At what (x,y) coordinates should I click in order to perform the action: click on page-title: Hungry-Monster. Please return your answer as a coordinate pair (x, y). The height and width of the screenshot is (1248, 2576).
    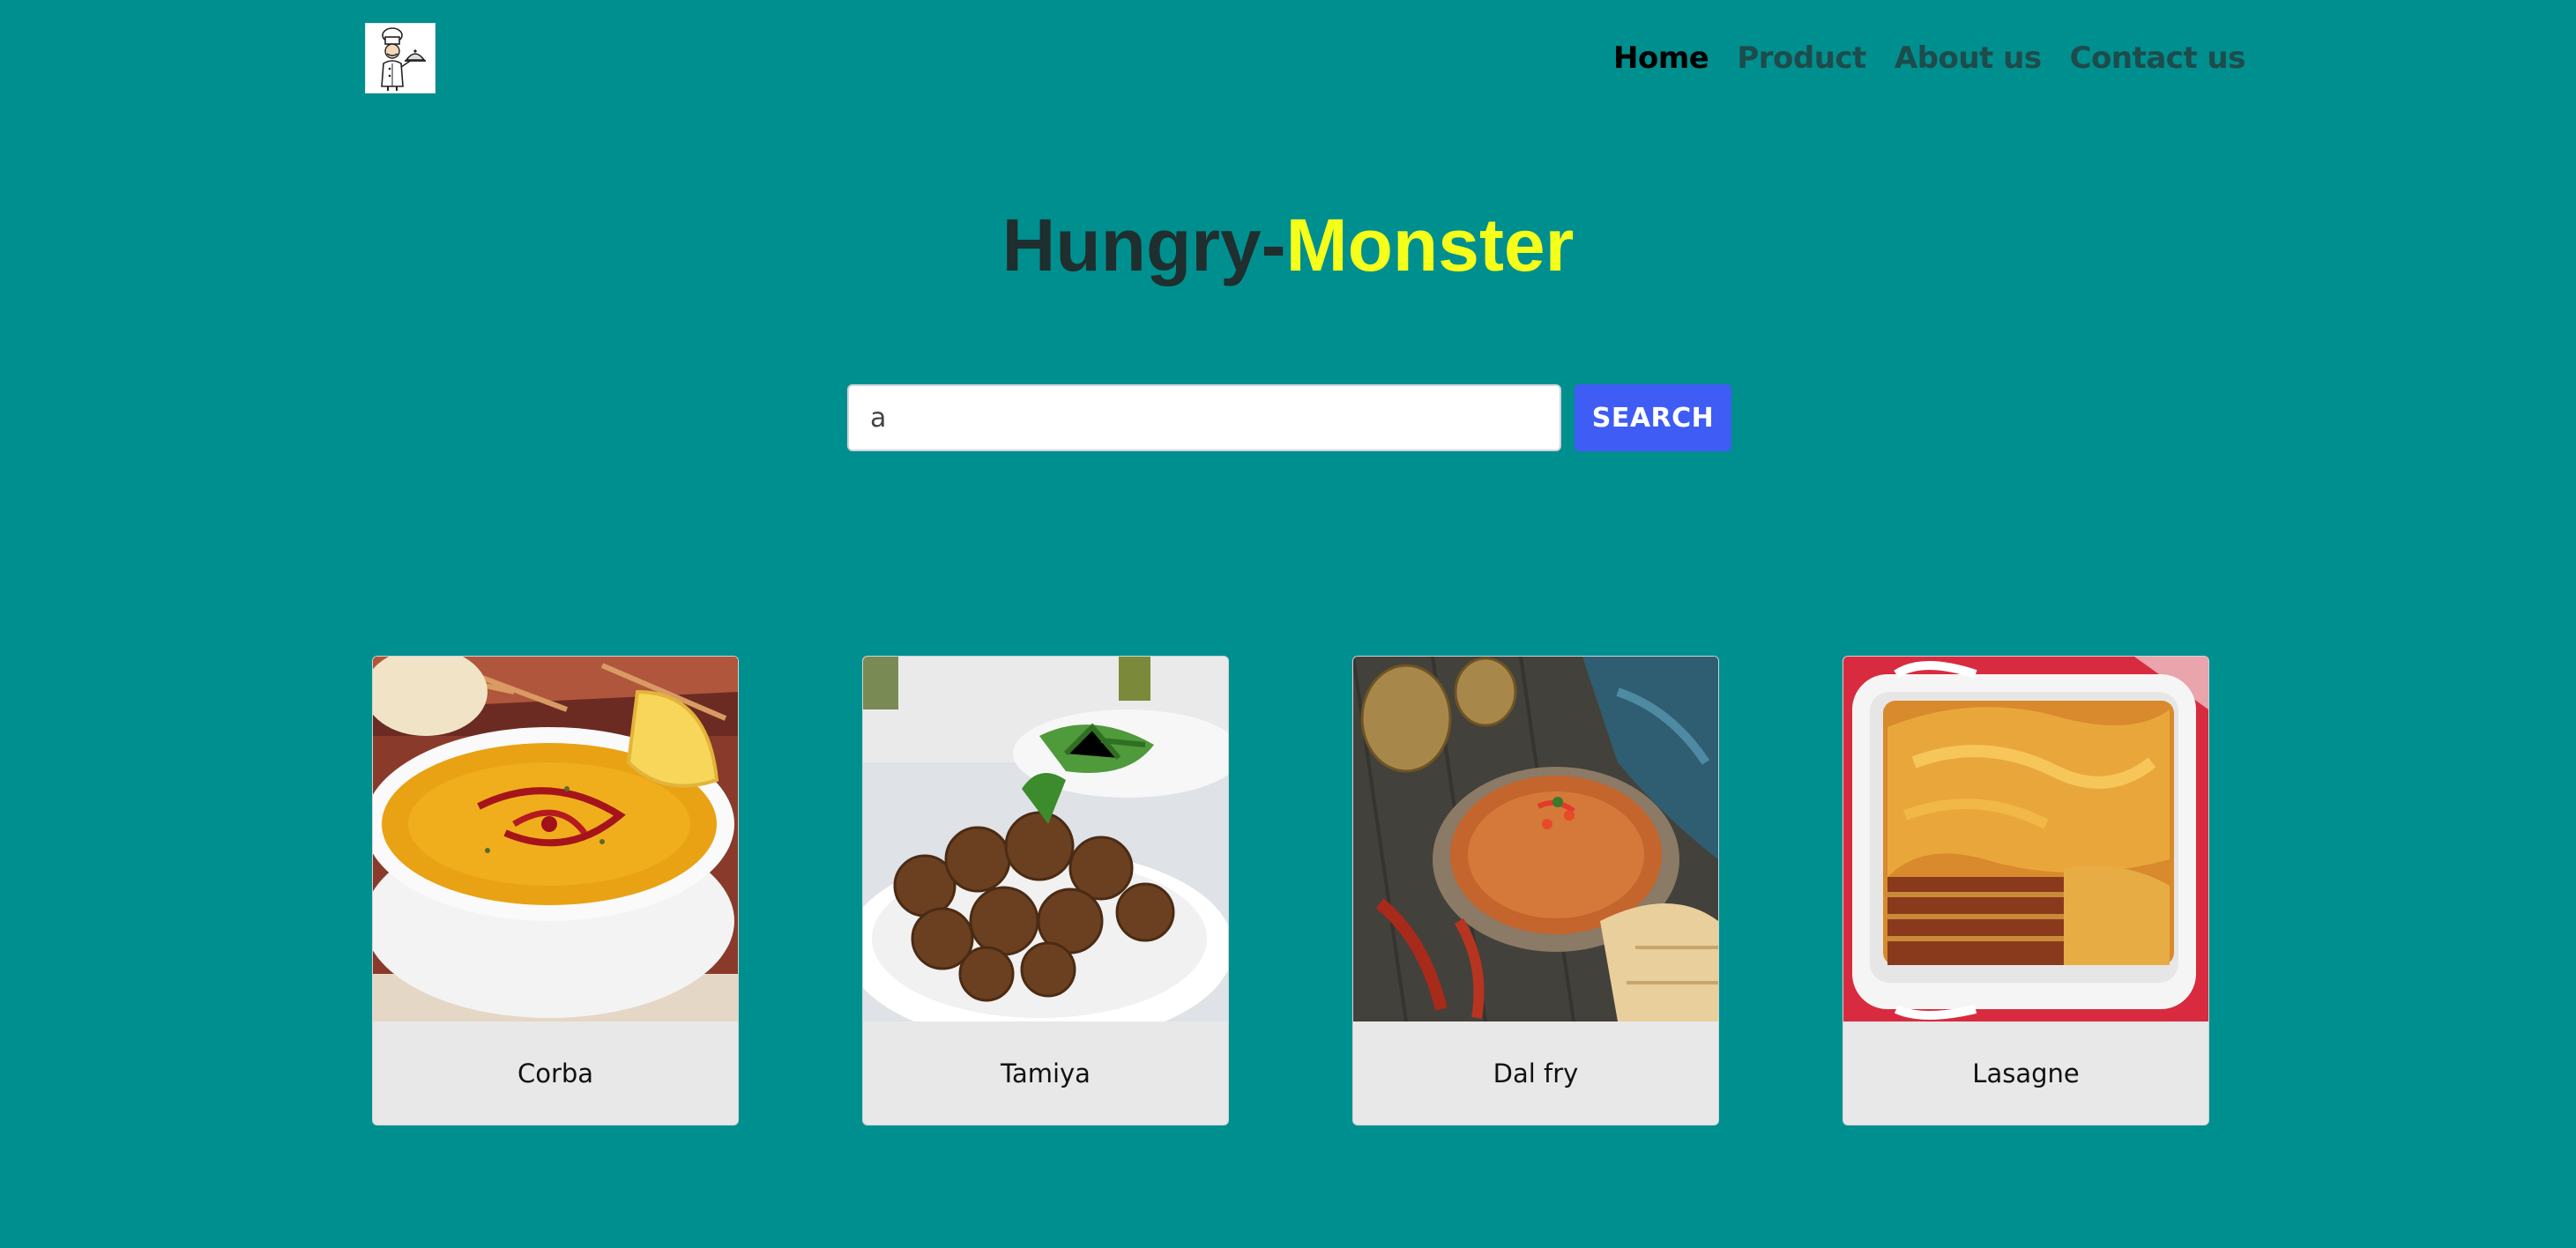
    Looking at the image, I should click on (1288, 245).